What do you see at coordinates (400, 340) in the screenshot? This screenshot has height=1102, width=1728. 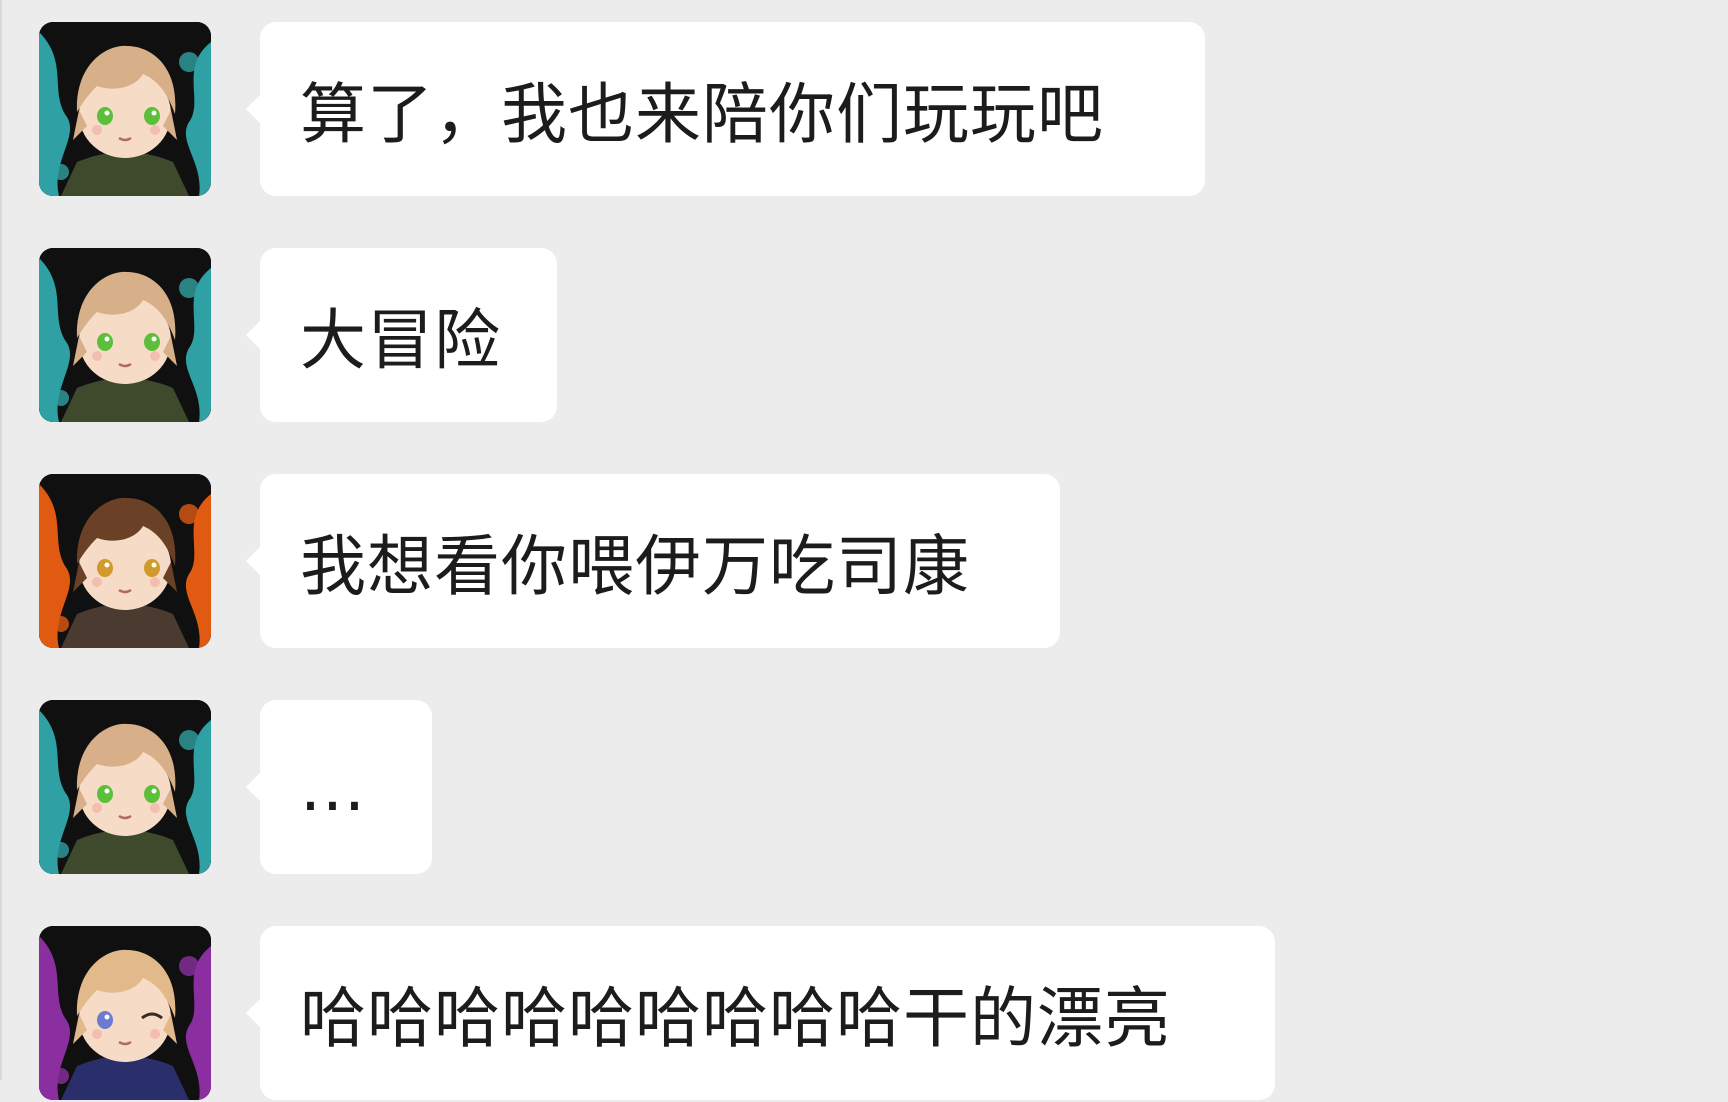 I see `message-text: 大冒险` at bounding box center [400, 340].